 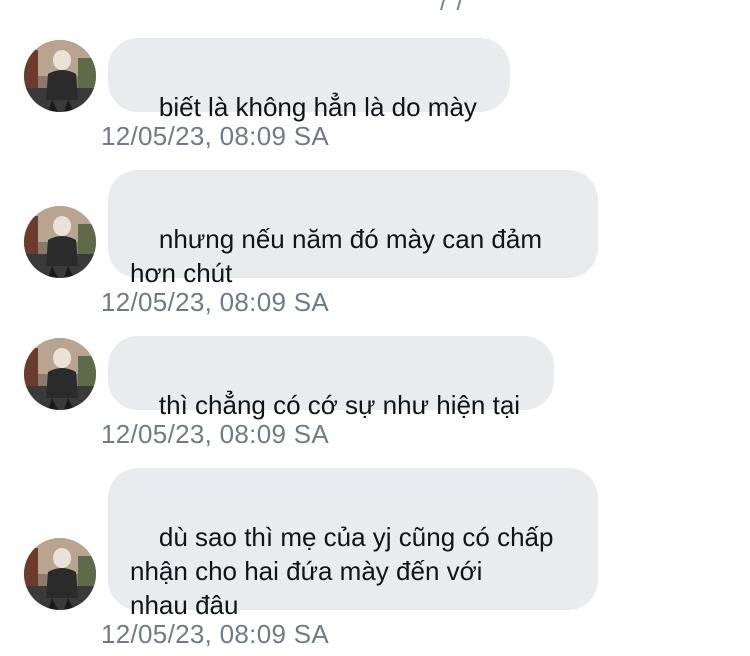 What do you see at coordinates (317, 107) in the screenshot?
I see `message-text: biết là không hẳn là do mày` at bounding box center [317, 107].